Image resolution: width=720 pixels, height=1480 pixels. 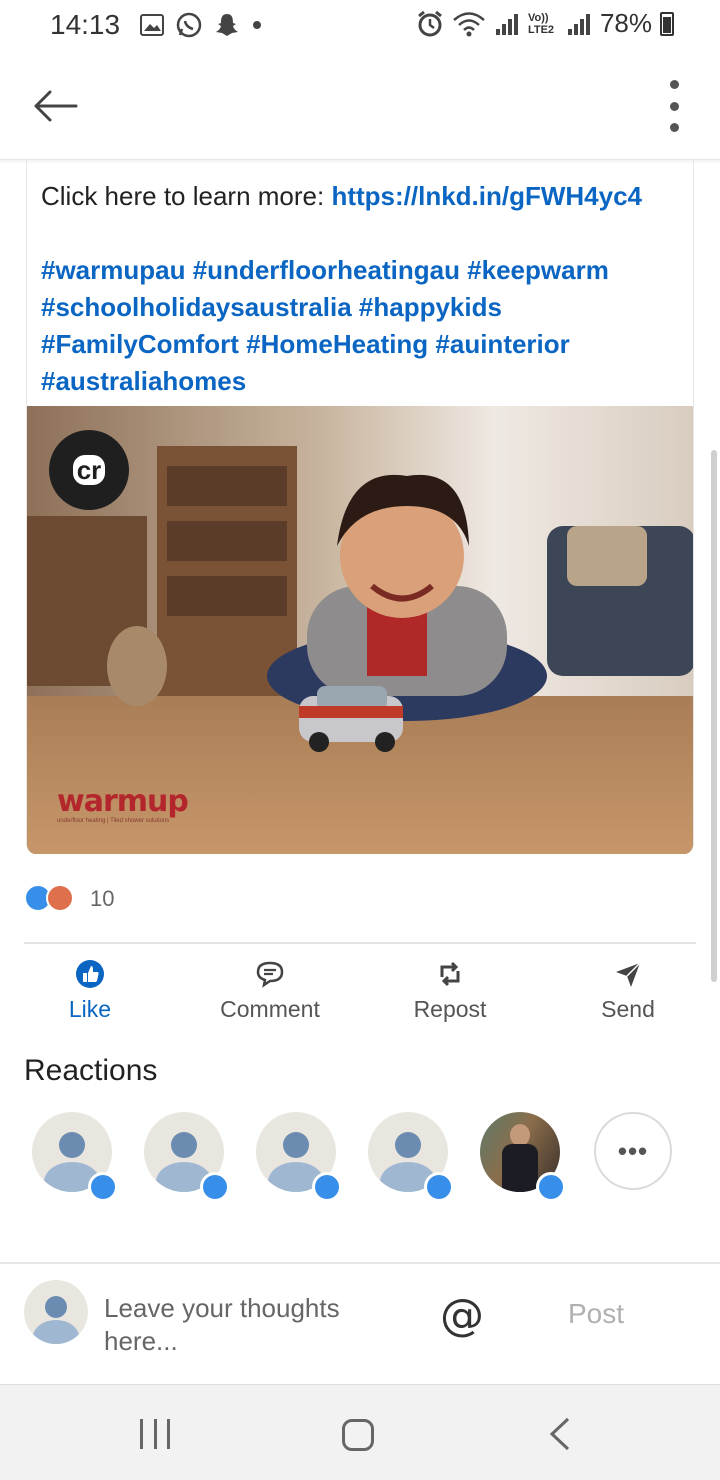 What do you see at coordinates (450, 992) in the screenshot?
I see `repost-button: Repost` at bounding box center [450, 992].